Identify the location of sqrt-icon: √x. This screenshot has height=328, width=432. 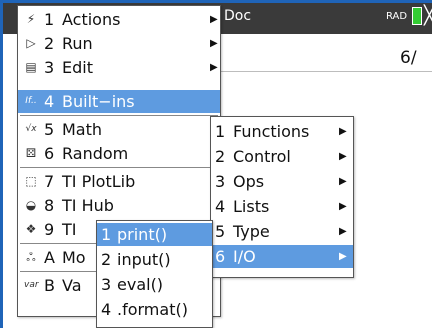
(31, 129).